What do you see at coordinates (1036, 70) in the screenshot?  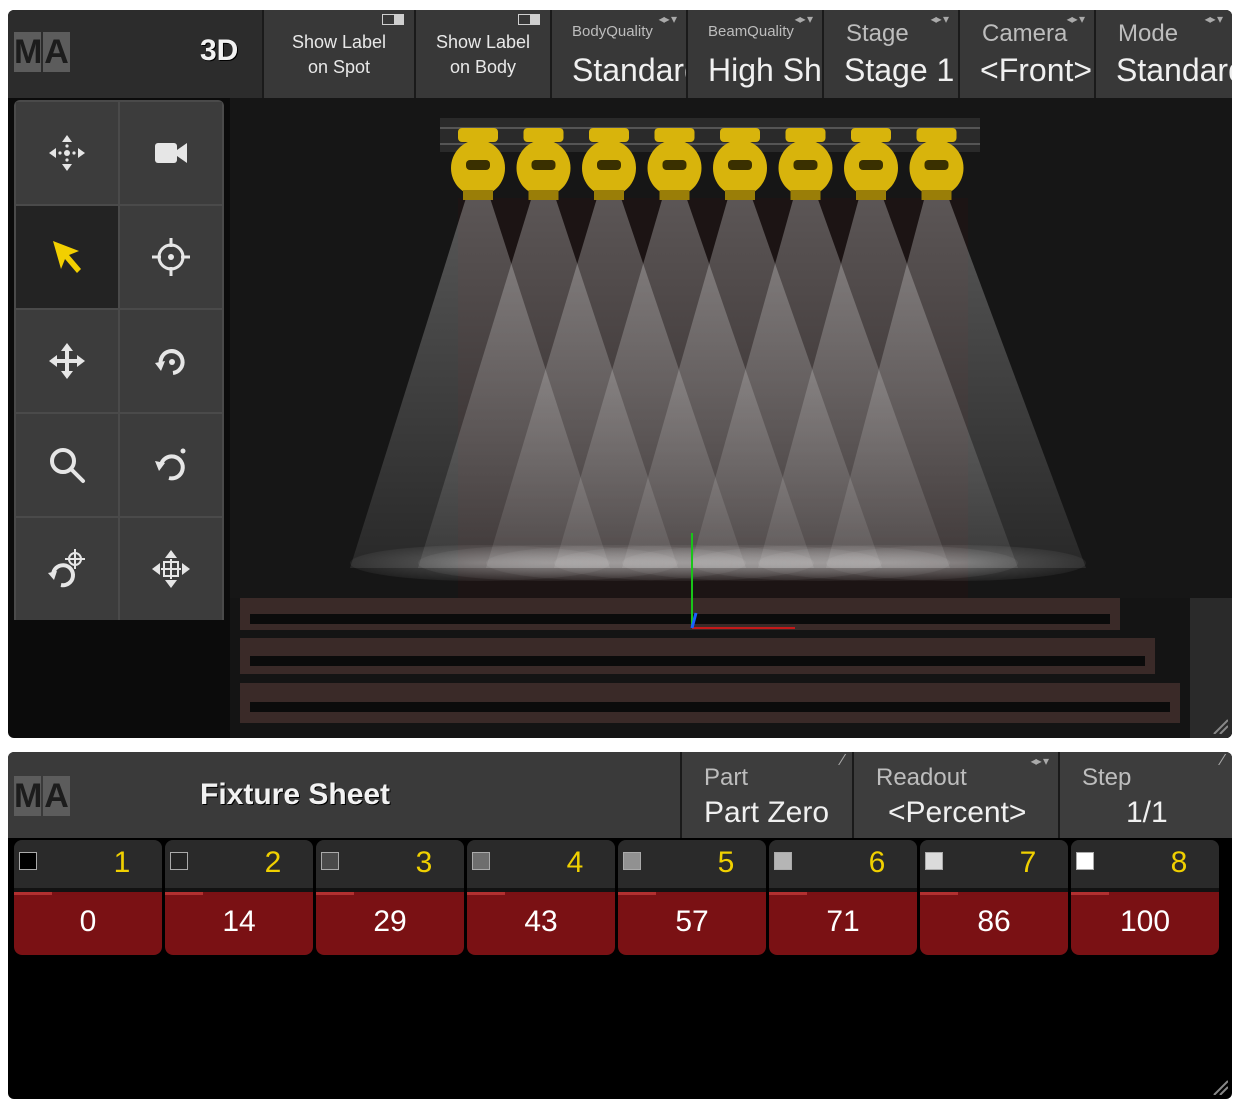 I see `selector-value: <Front>` at bounding box center [1036, 70].